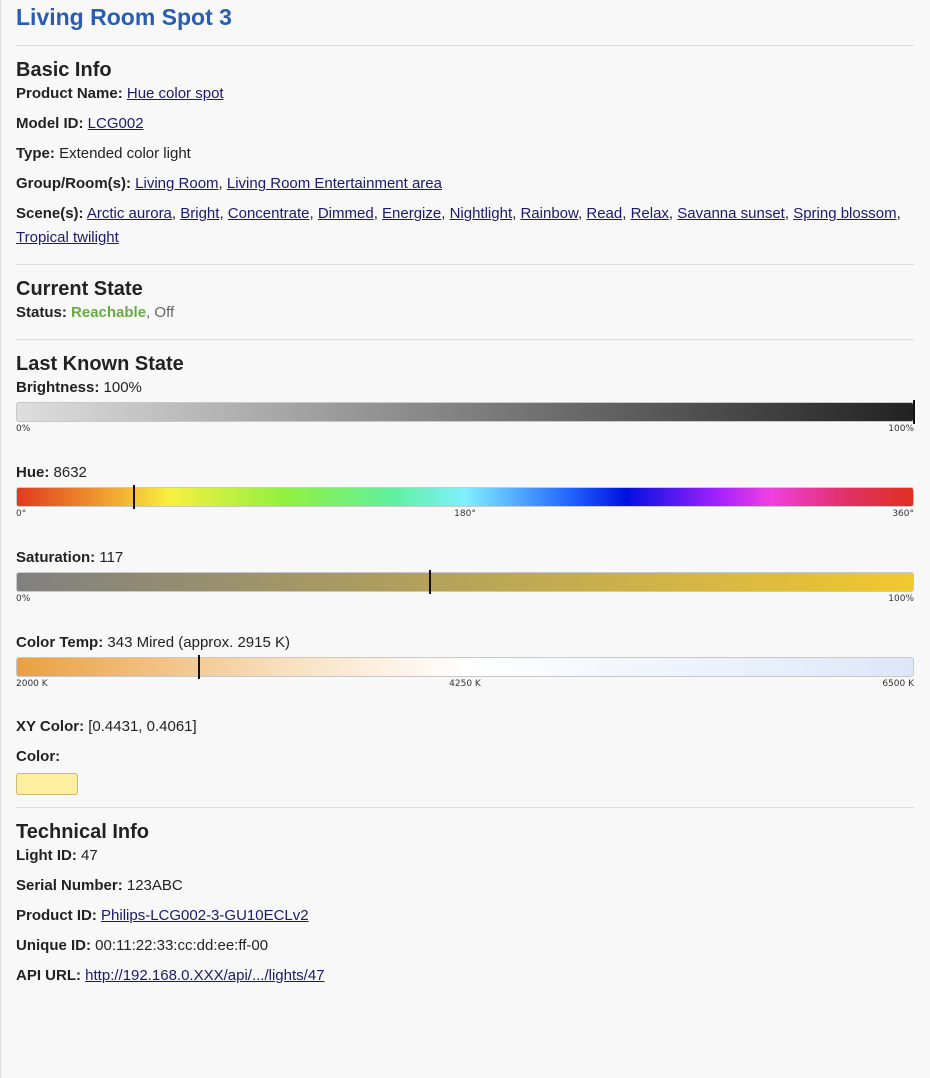 This screenshot has height=1078, width=930. I want to click on scene-link: Arctic aurora, so click(129, 213).